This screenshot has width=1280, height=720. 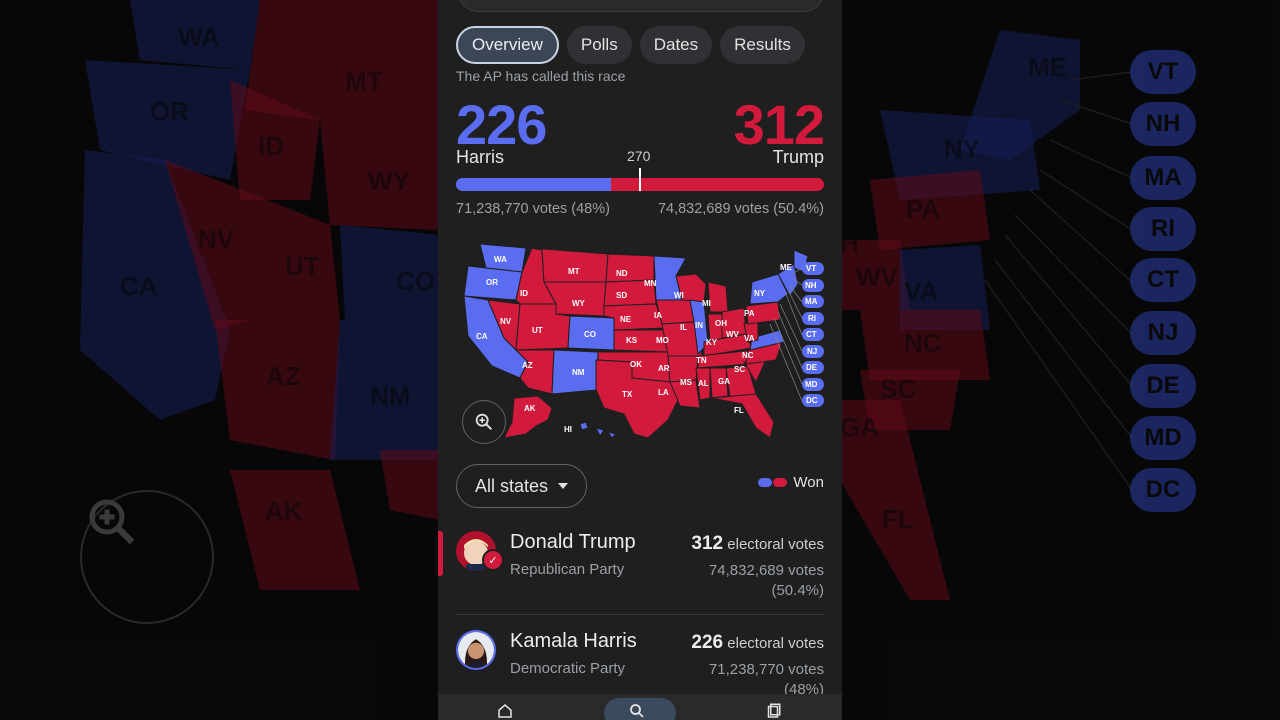 I want to click on background-pill-nh: NH, so click(x=1163, y=124).